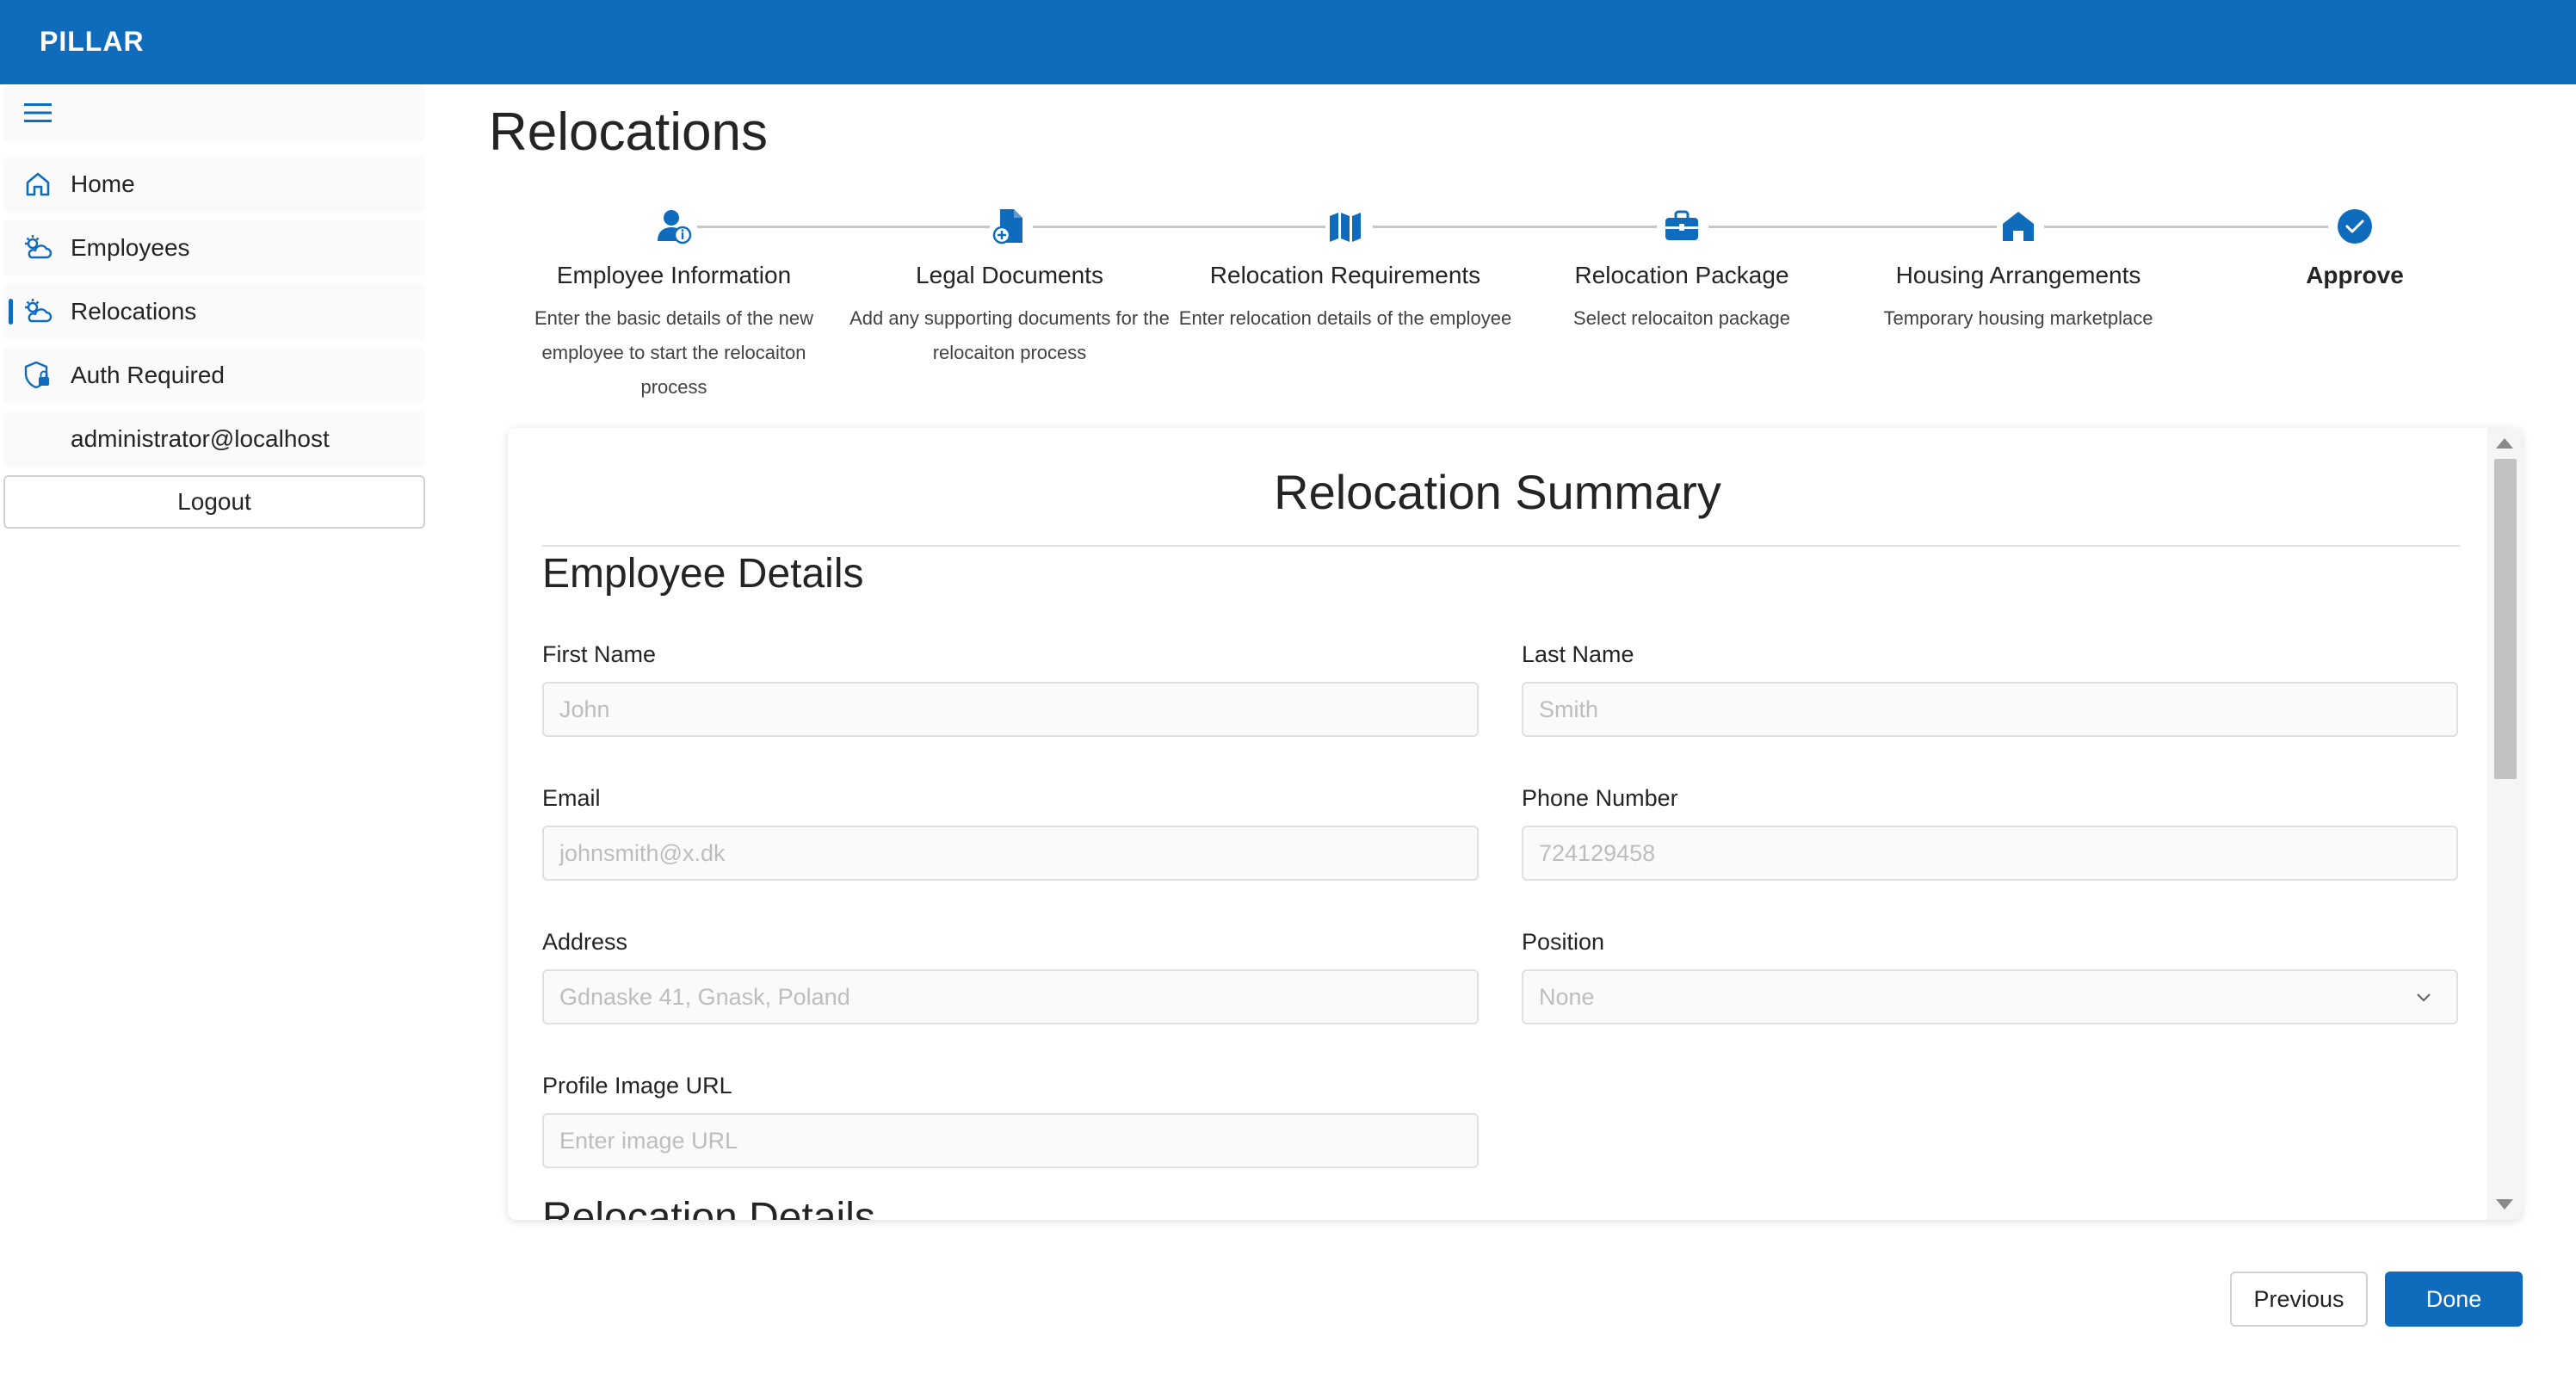 Image resolution: width=2576 pixels, height=1380 pixels. Describe the element at coordinates (1990, 709) in the screenshot. I see `last-name-field: Smith` at that location.